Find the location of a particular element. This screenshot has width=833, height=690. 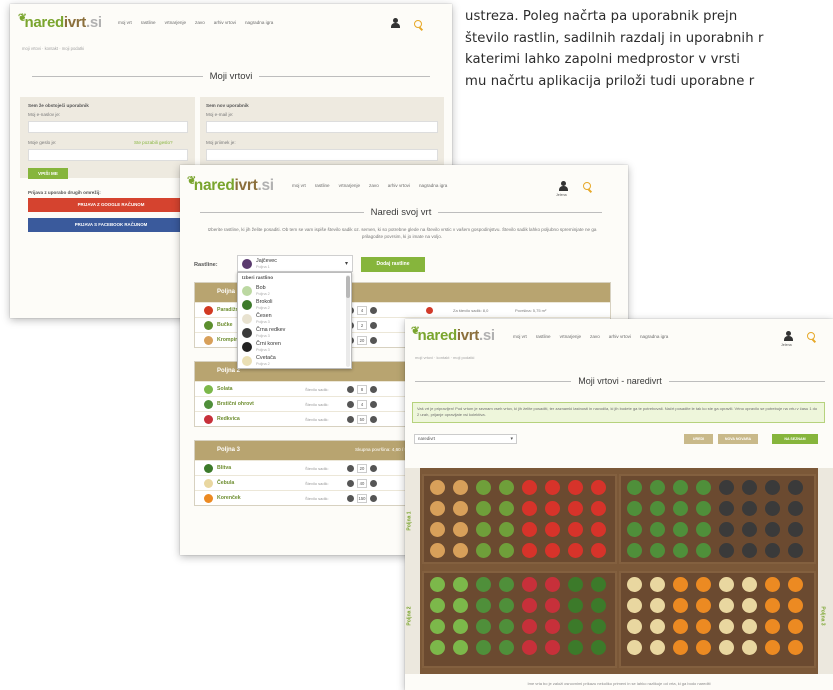

plant-name: Blitva is located at coordinates (224, 468).